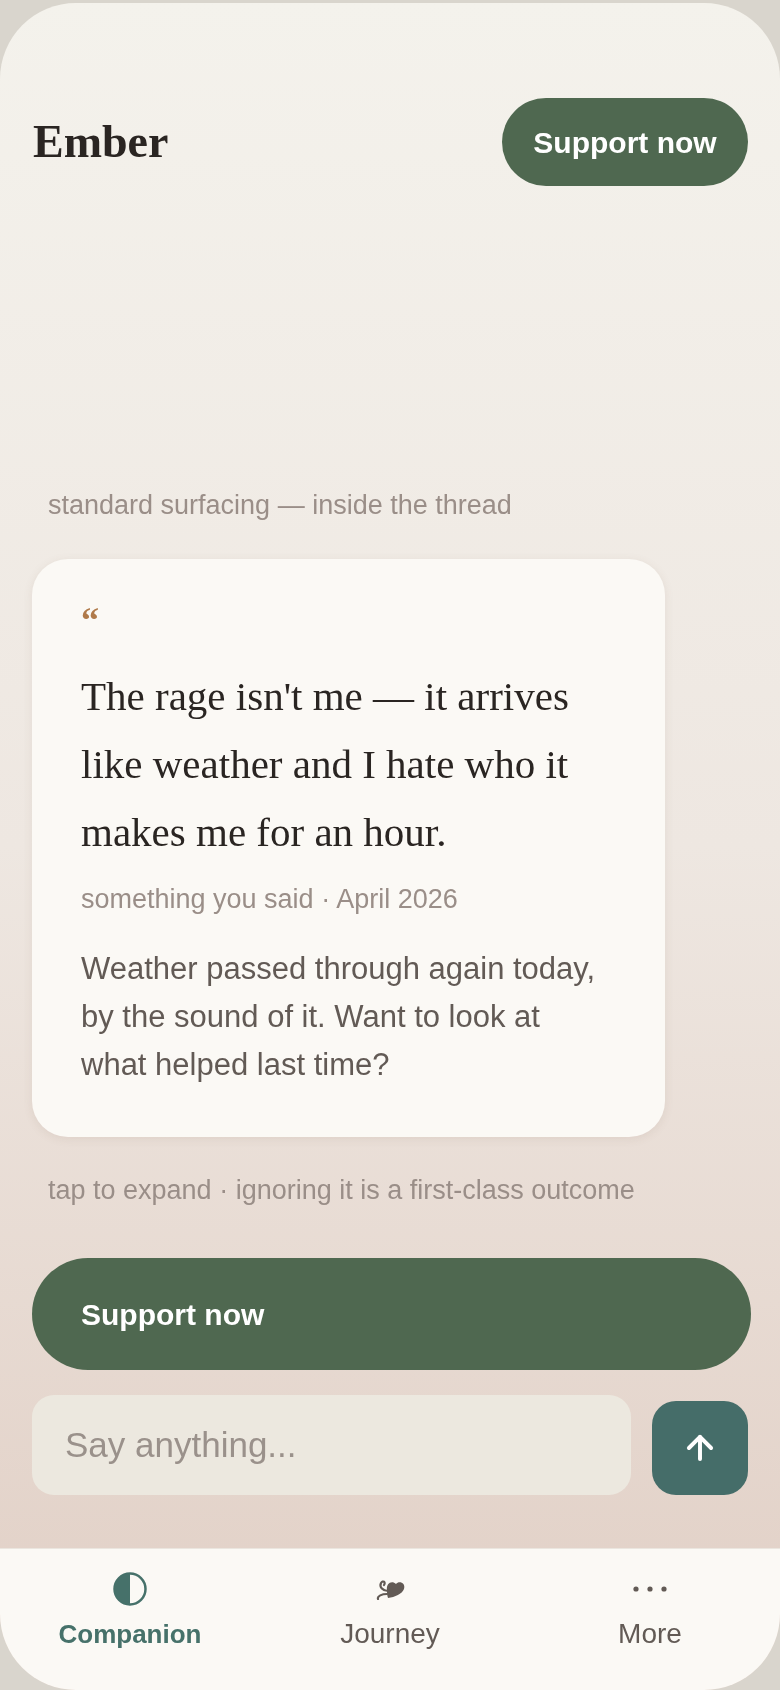  Describe the element at coordinates (130, 1619) in the screenshot. I see `nav-tab: Companion` at that location.